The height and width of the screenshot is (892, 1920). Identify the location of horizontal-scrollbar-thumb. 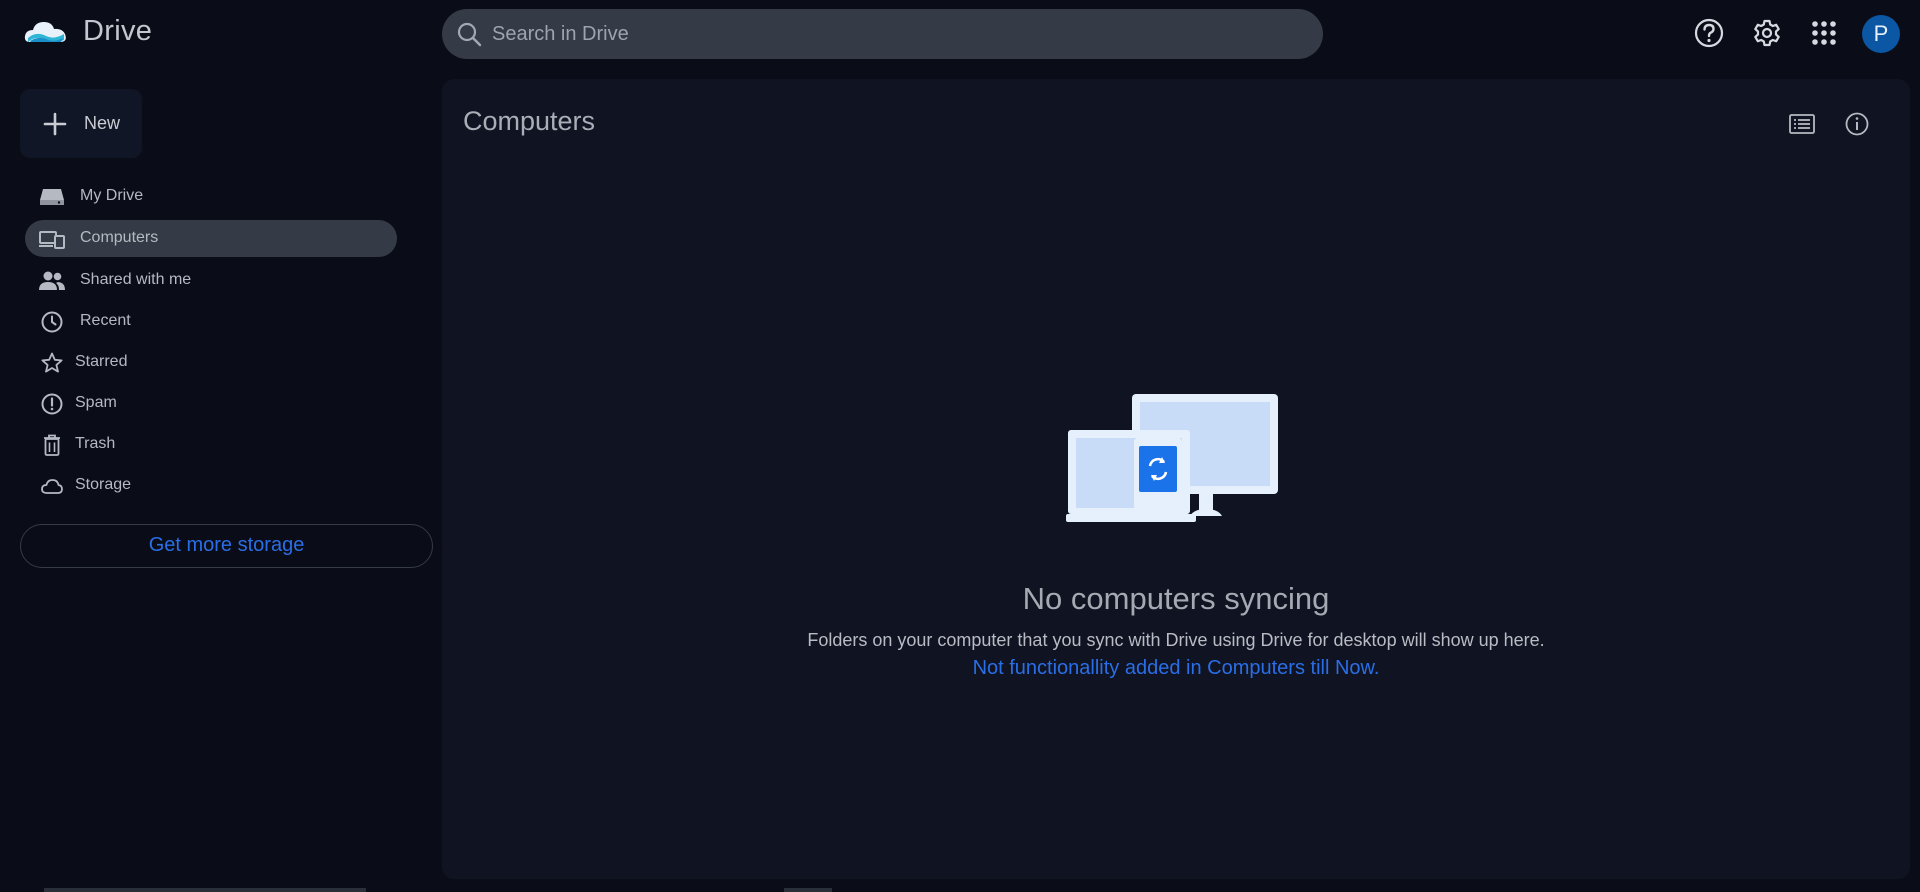
(808, 890).